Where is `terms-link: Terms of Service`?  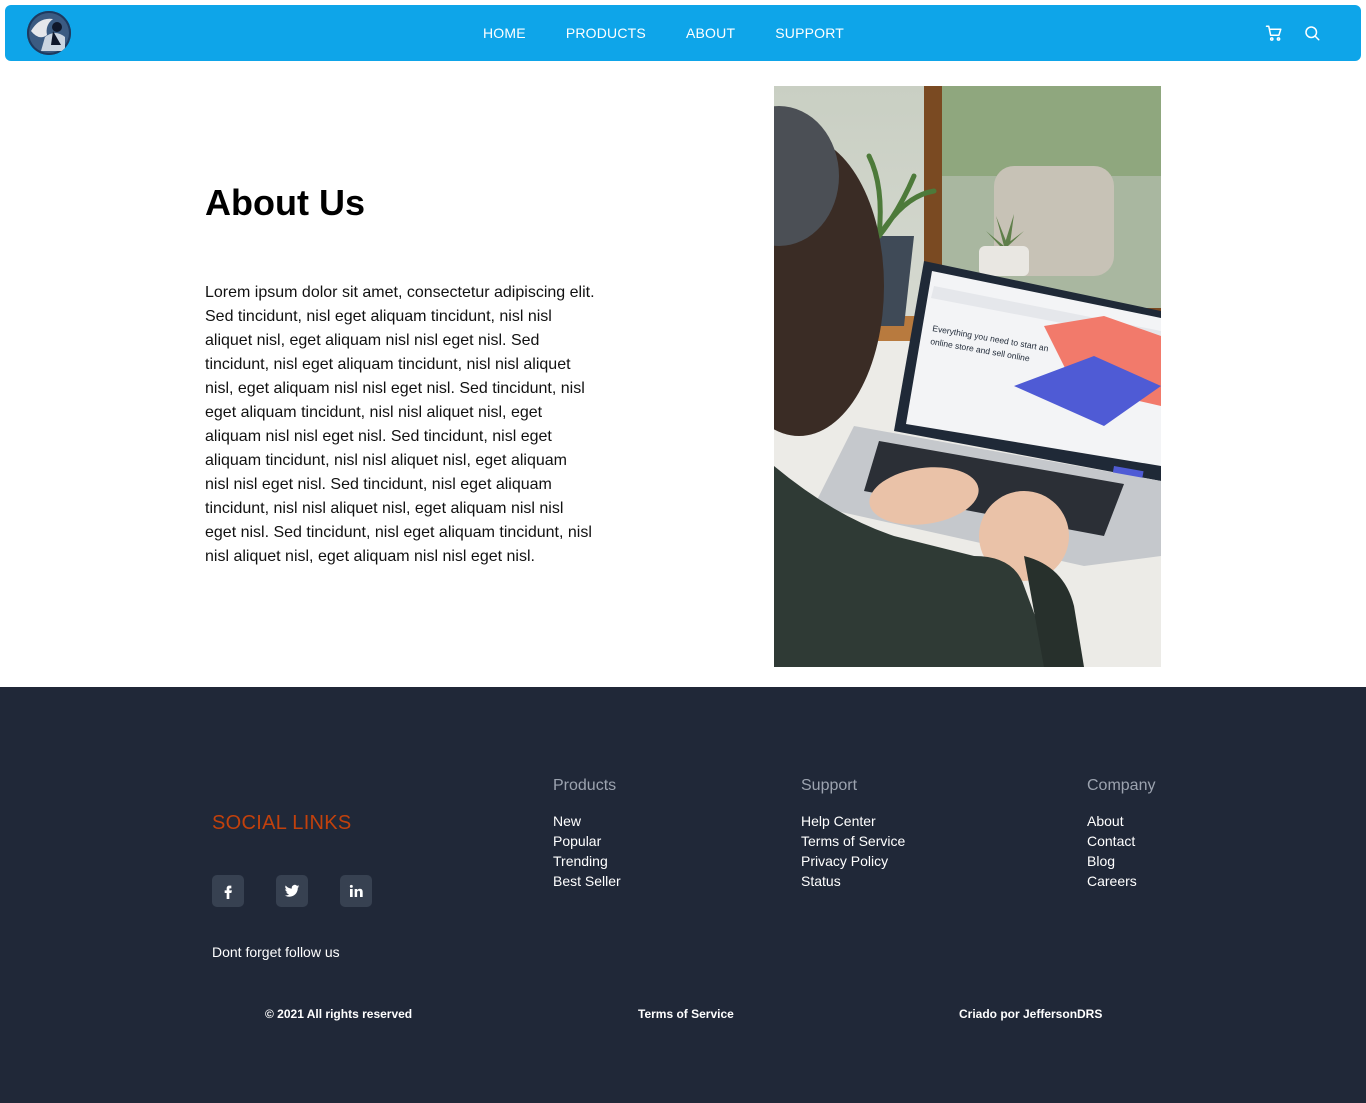 terms-link: Terms of Service is located at coordinates (686, 1014).